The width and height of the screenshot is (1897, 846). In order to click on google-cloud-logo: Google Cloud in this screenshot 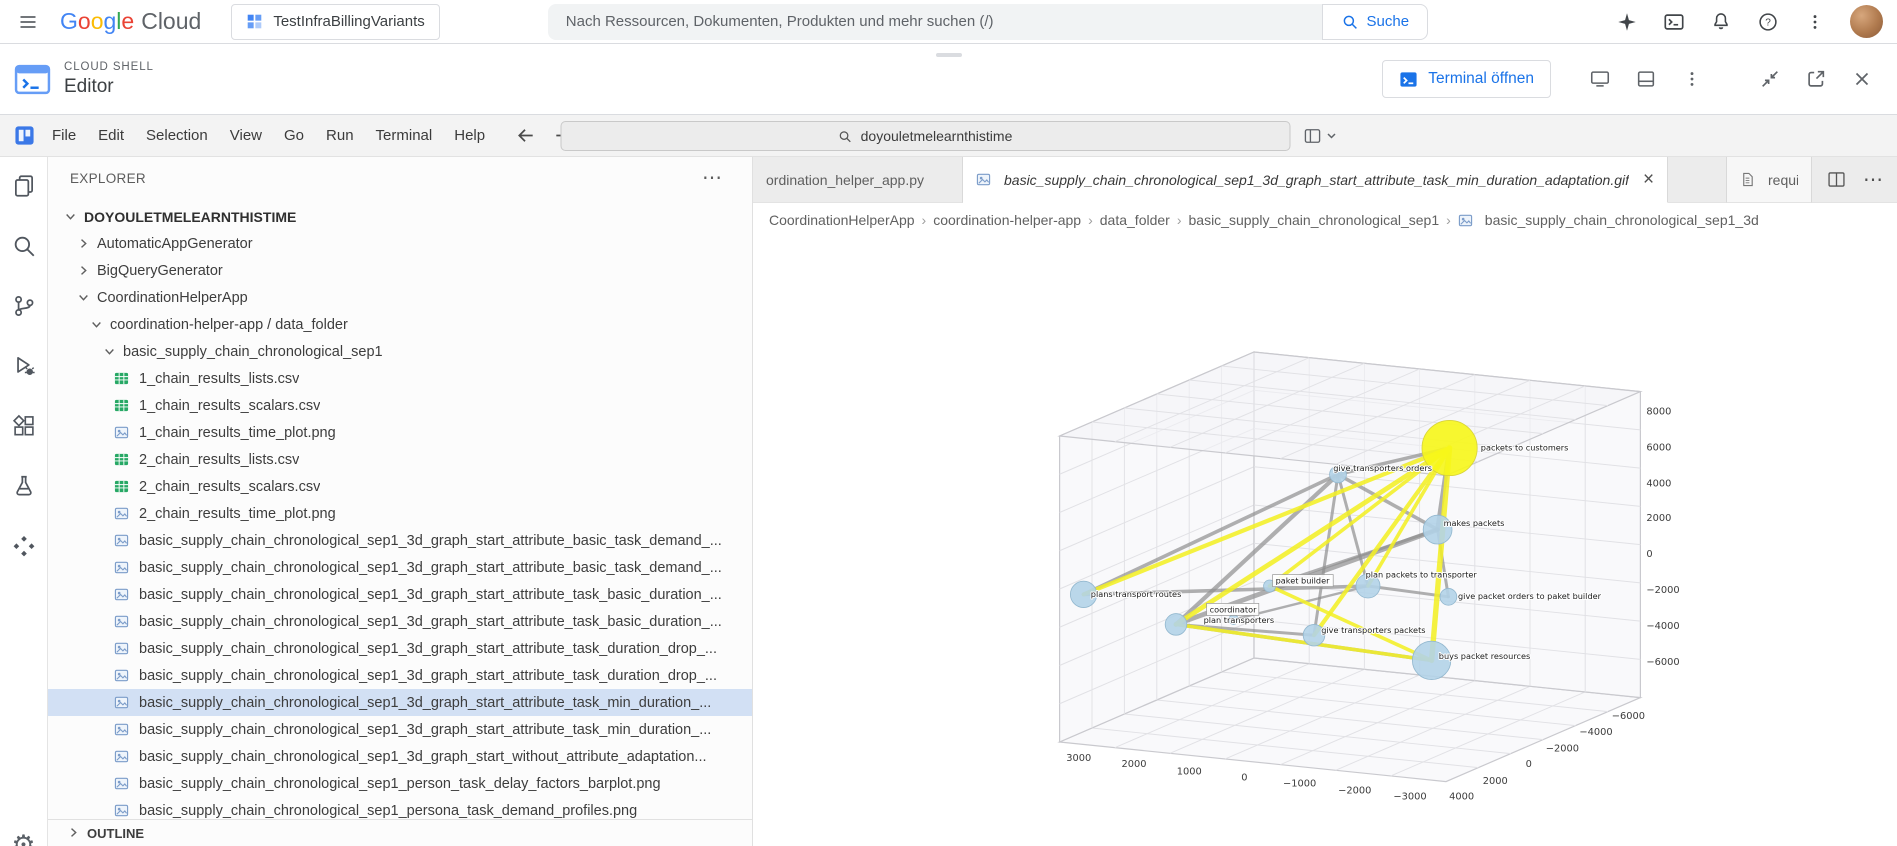, I will do `click(130, 21)`.